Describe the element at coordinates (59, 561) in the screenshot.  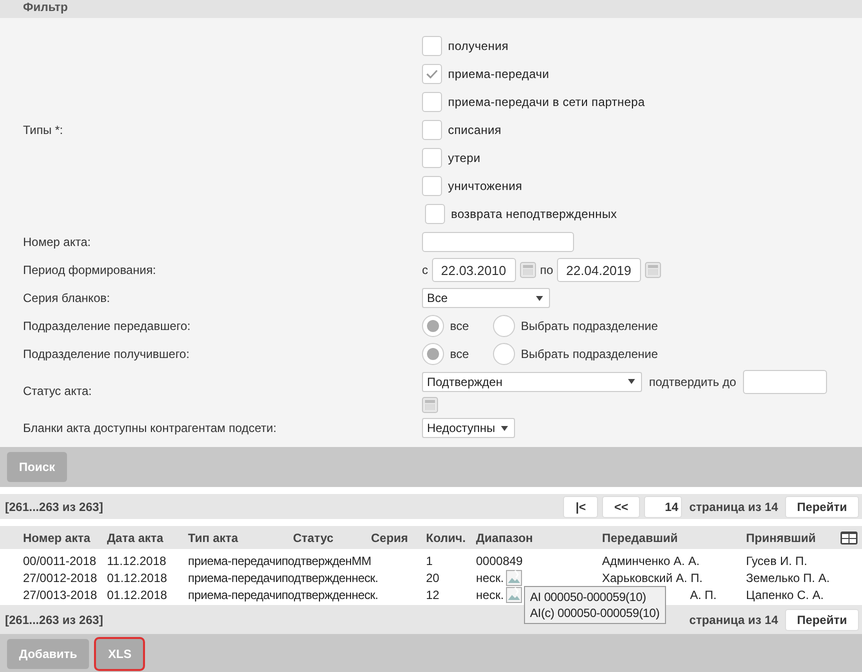
I see `table-cell: 00/0011-2018` at that location.